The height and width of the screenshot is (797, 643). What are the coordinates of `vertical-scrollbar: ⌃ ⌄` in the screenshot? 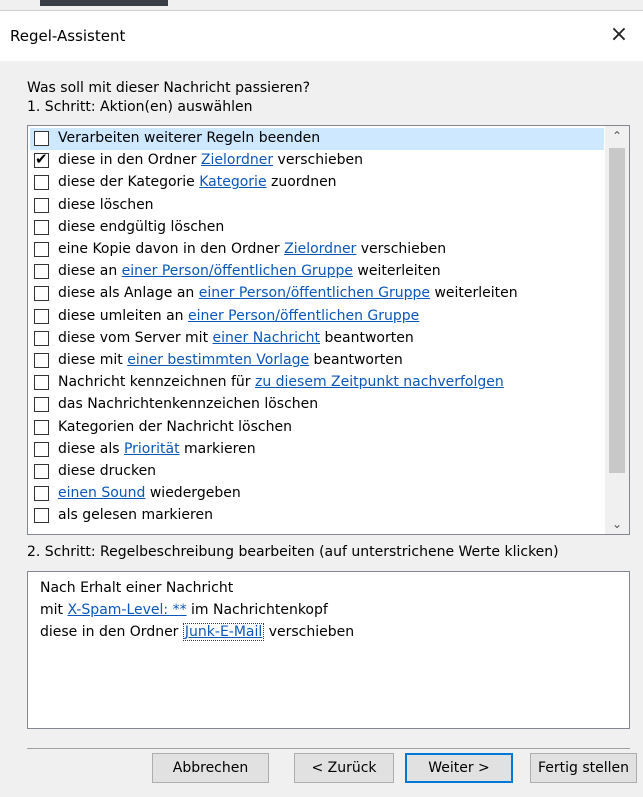 It's located at (617, 330).